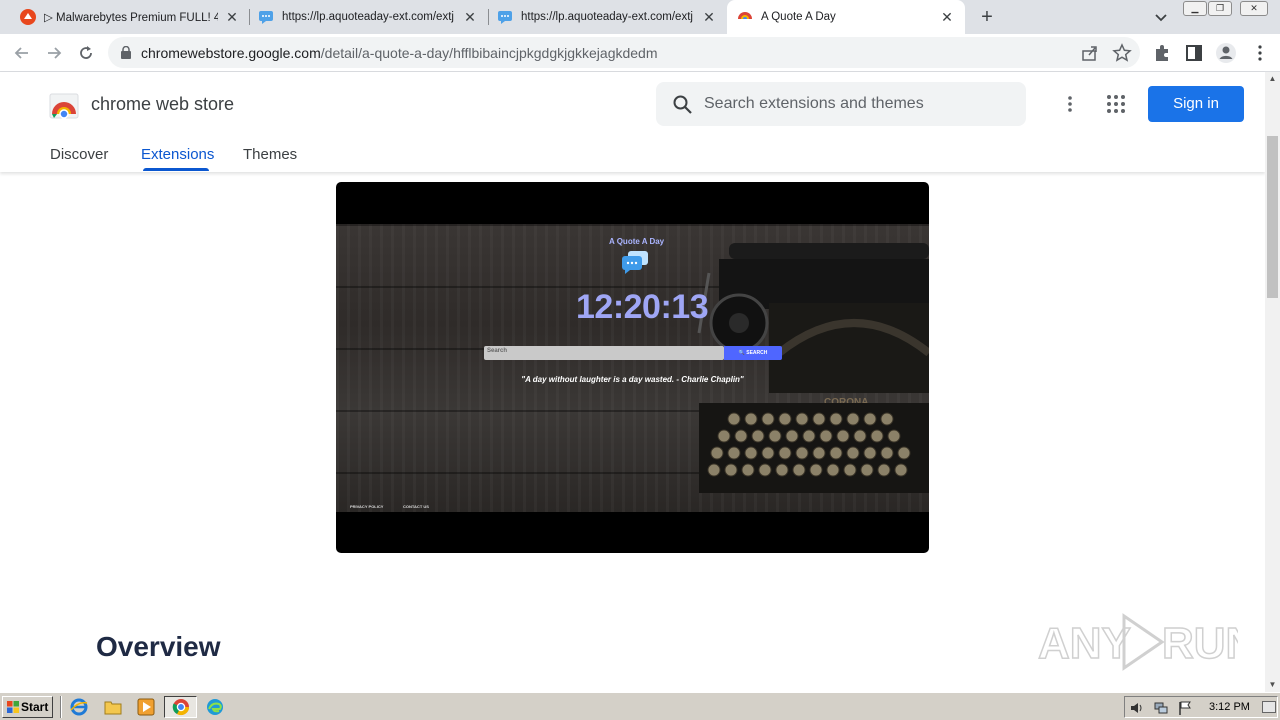 The image size is (1280, 720). What do you see at coordinates (1272, 79) in the screenshot?
I see `scroll-up-arrow-icon: ▲` at bounding box center [1272, 79].